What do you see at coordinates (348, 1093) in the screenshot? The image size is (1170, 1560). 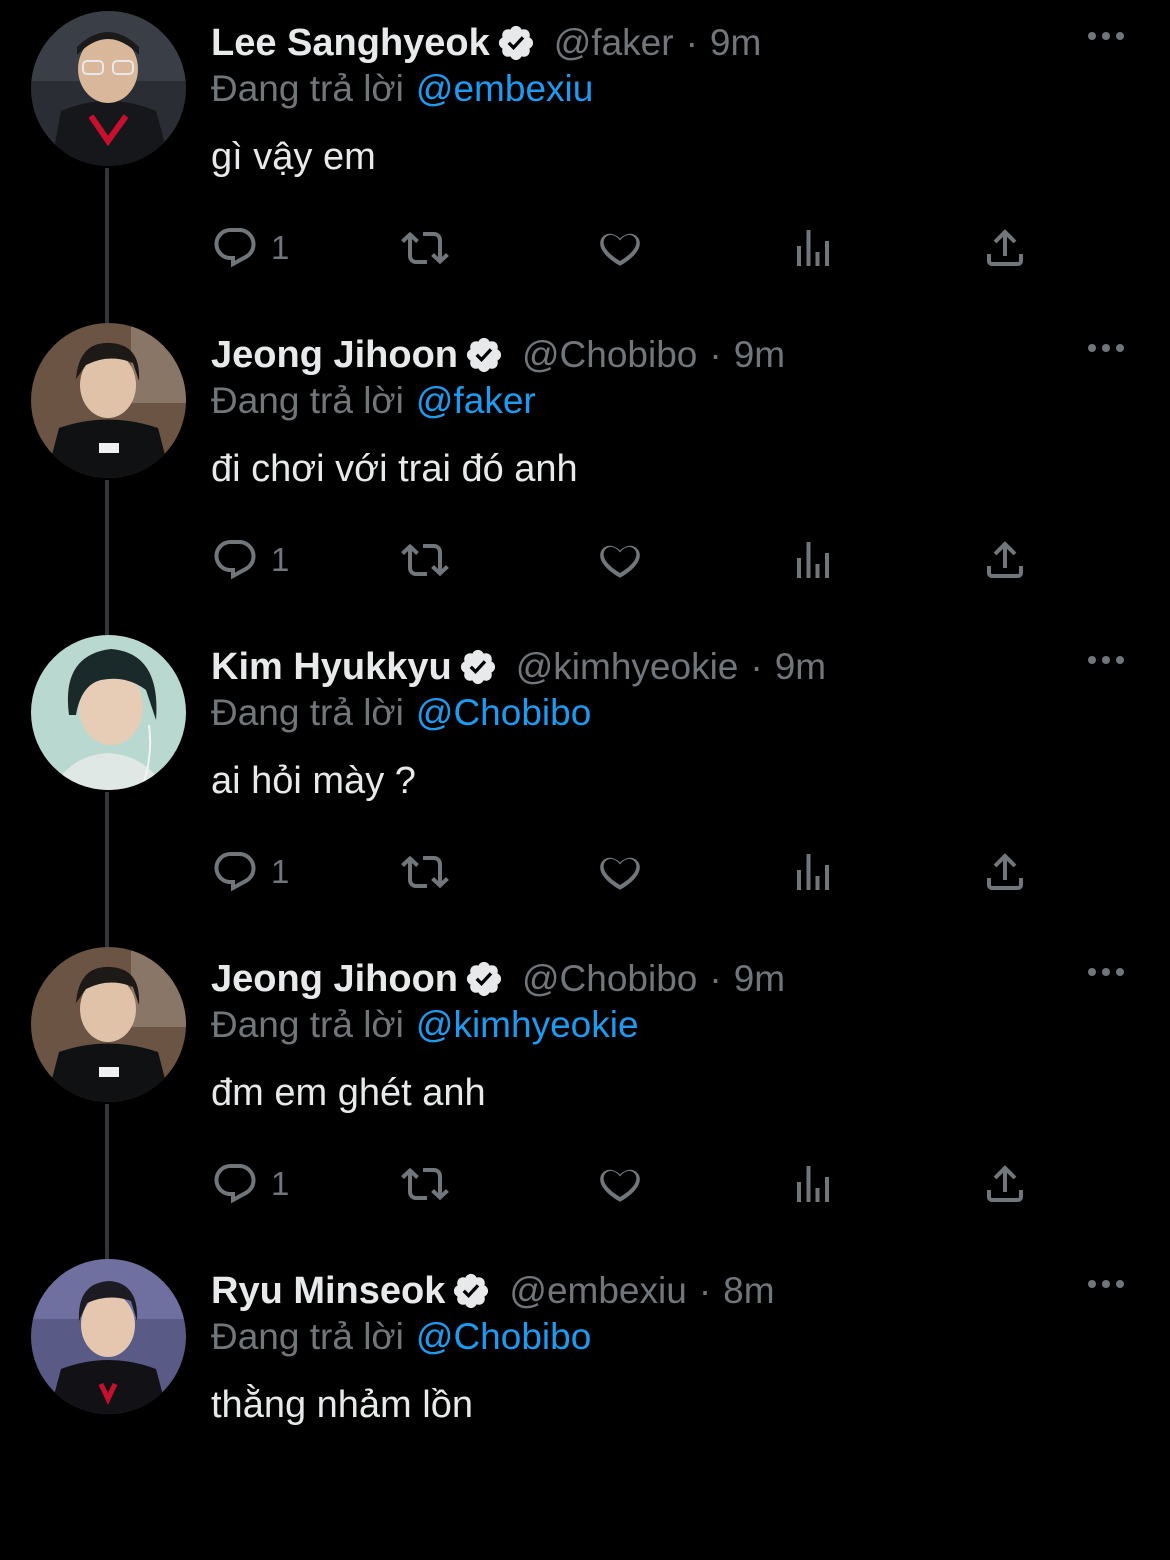 I see `tweet-text: đm em ghét anh` at bounding box center [348, 1093].